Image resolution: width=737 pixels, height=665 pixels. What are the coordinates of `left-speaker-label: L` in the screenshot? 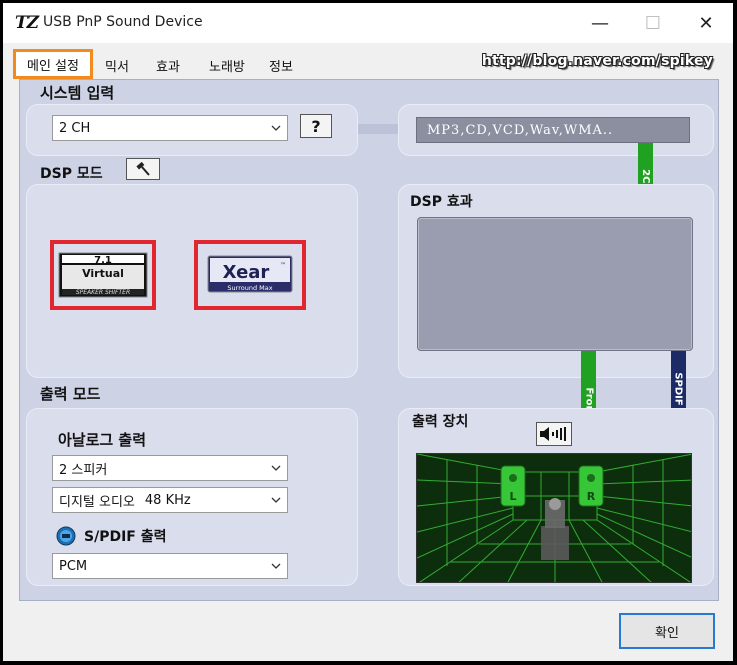 It's located at (512, 496).